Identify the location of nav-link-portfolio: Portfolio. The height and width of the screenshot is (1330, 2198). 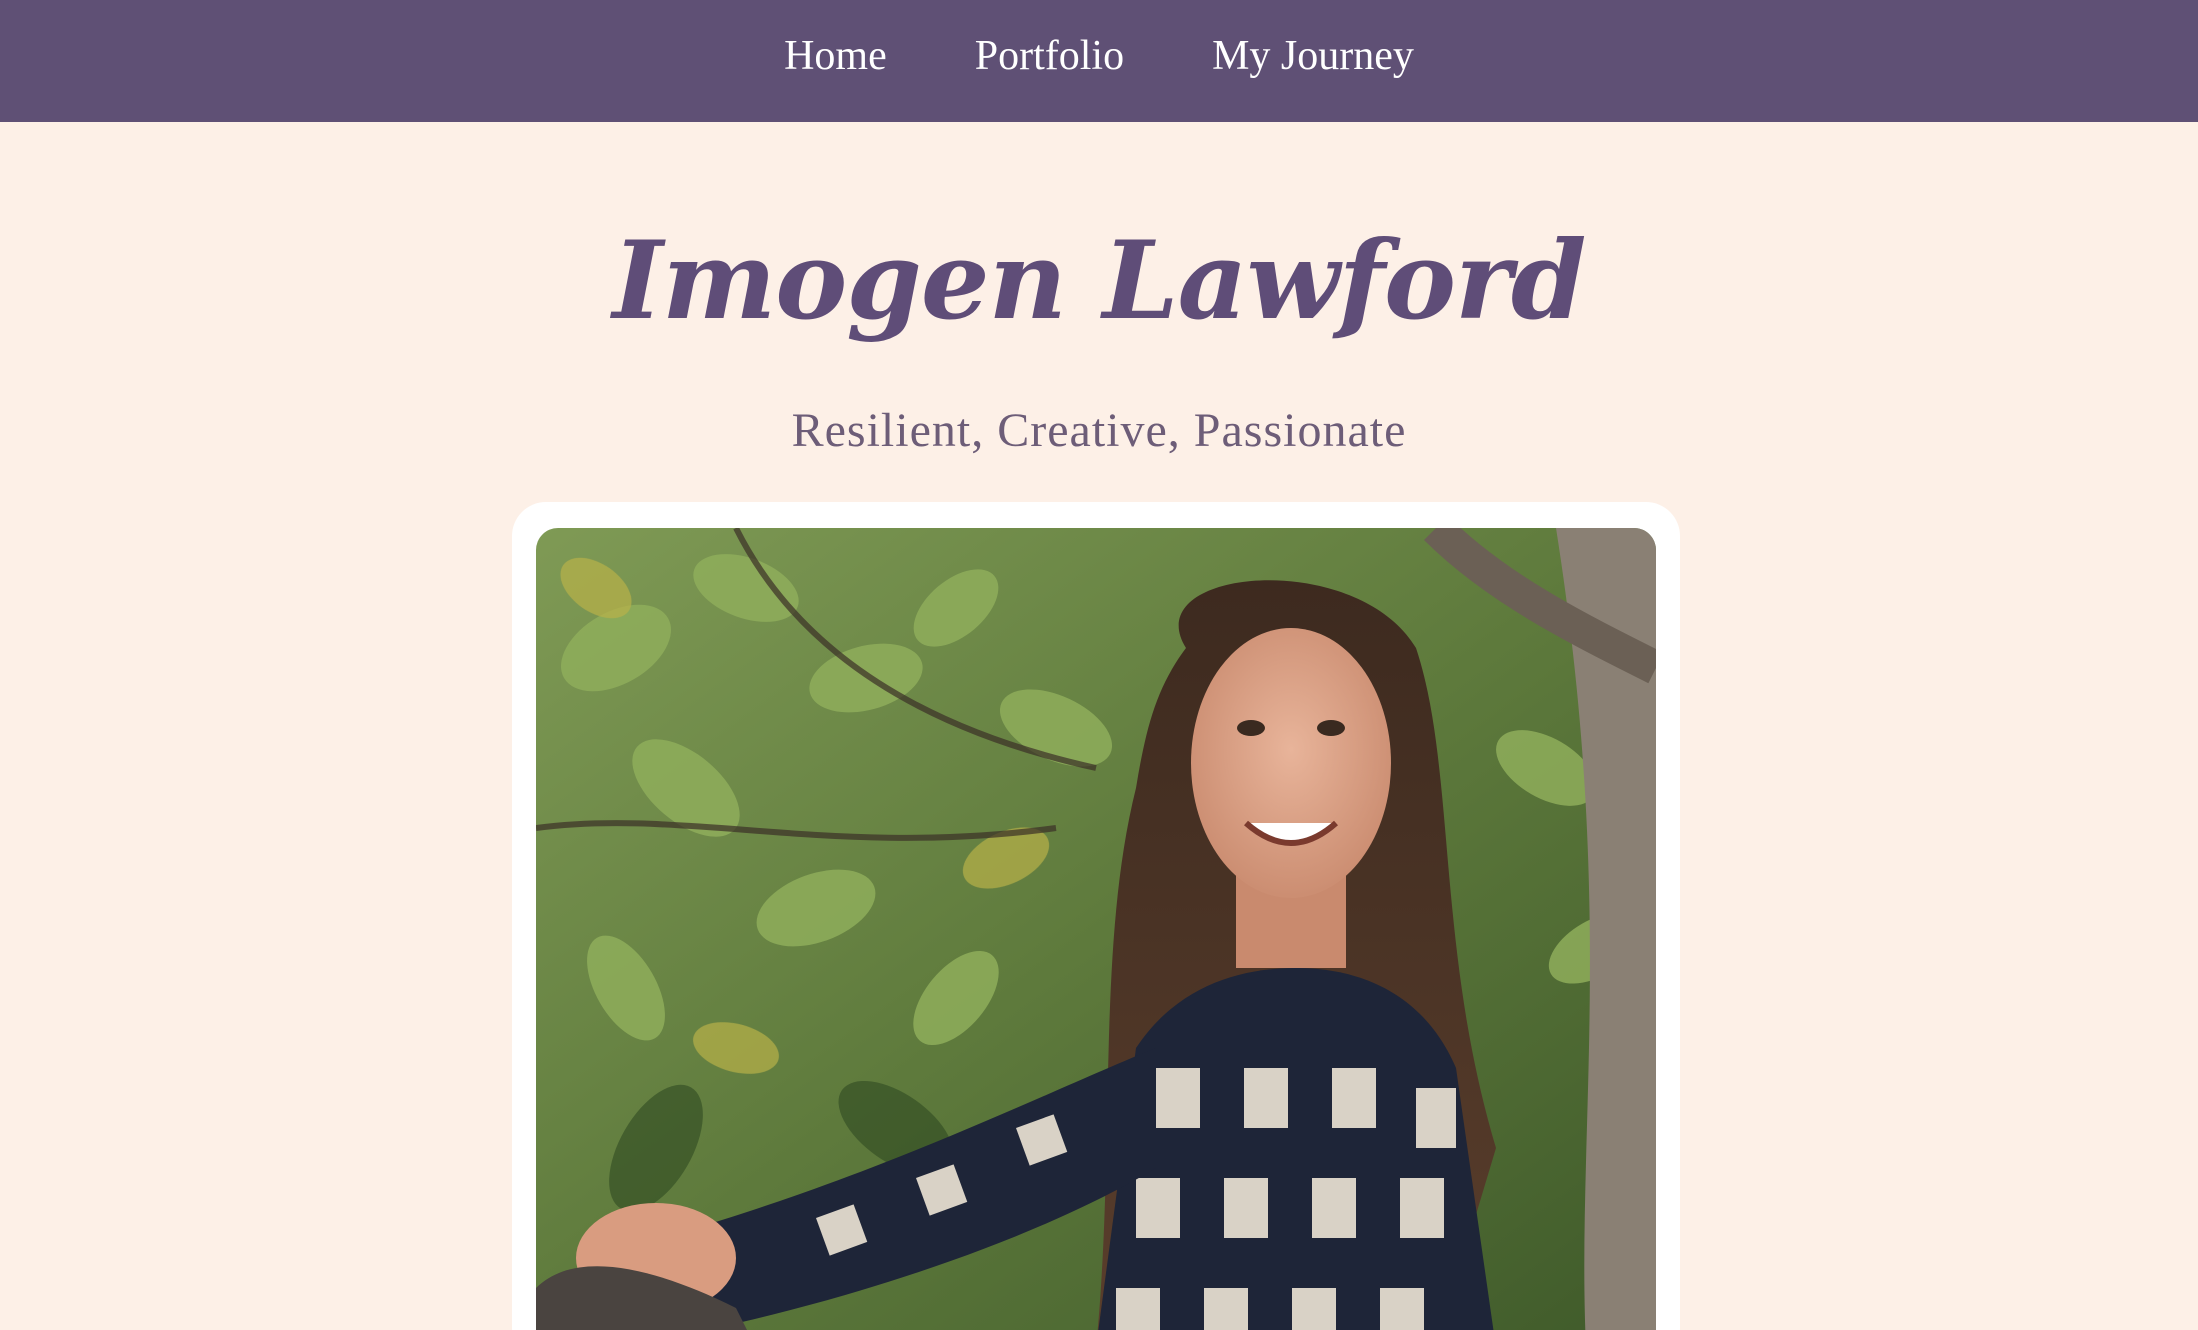
(1049, 56).